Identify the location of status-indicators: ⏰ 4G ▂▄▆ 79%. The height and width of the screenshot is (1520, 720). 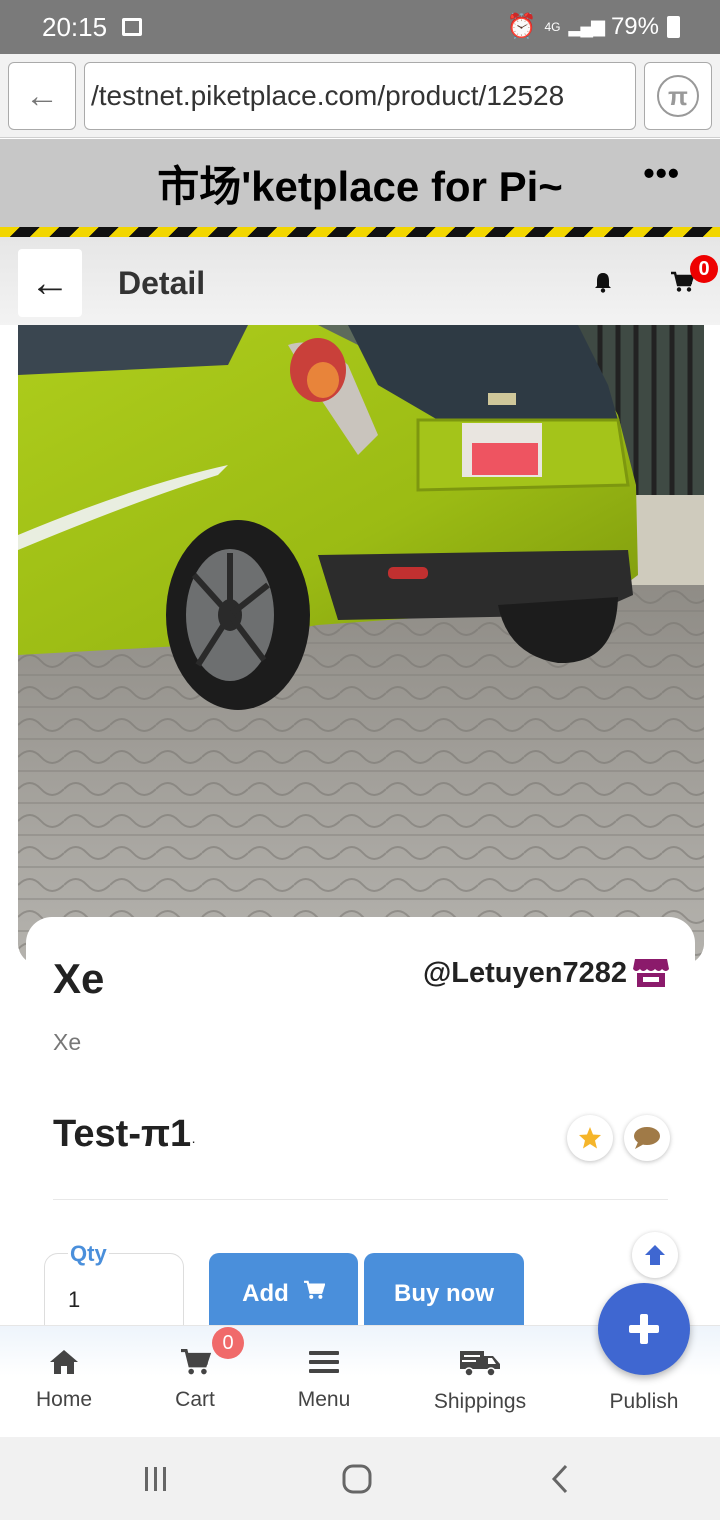
(593, 26).